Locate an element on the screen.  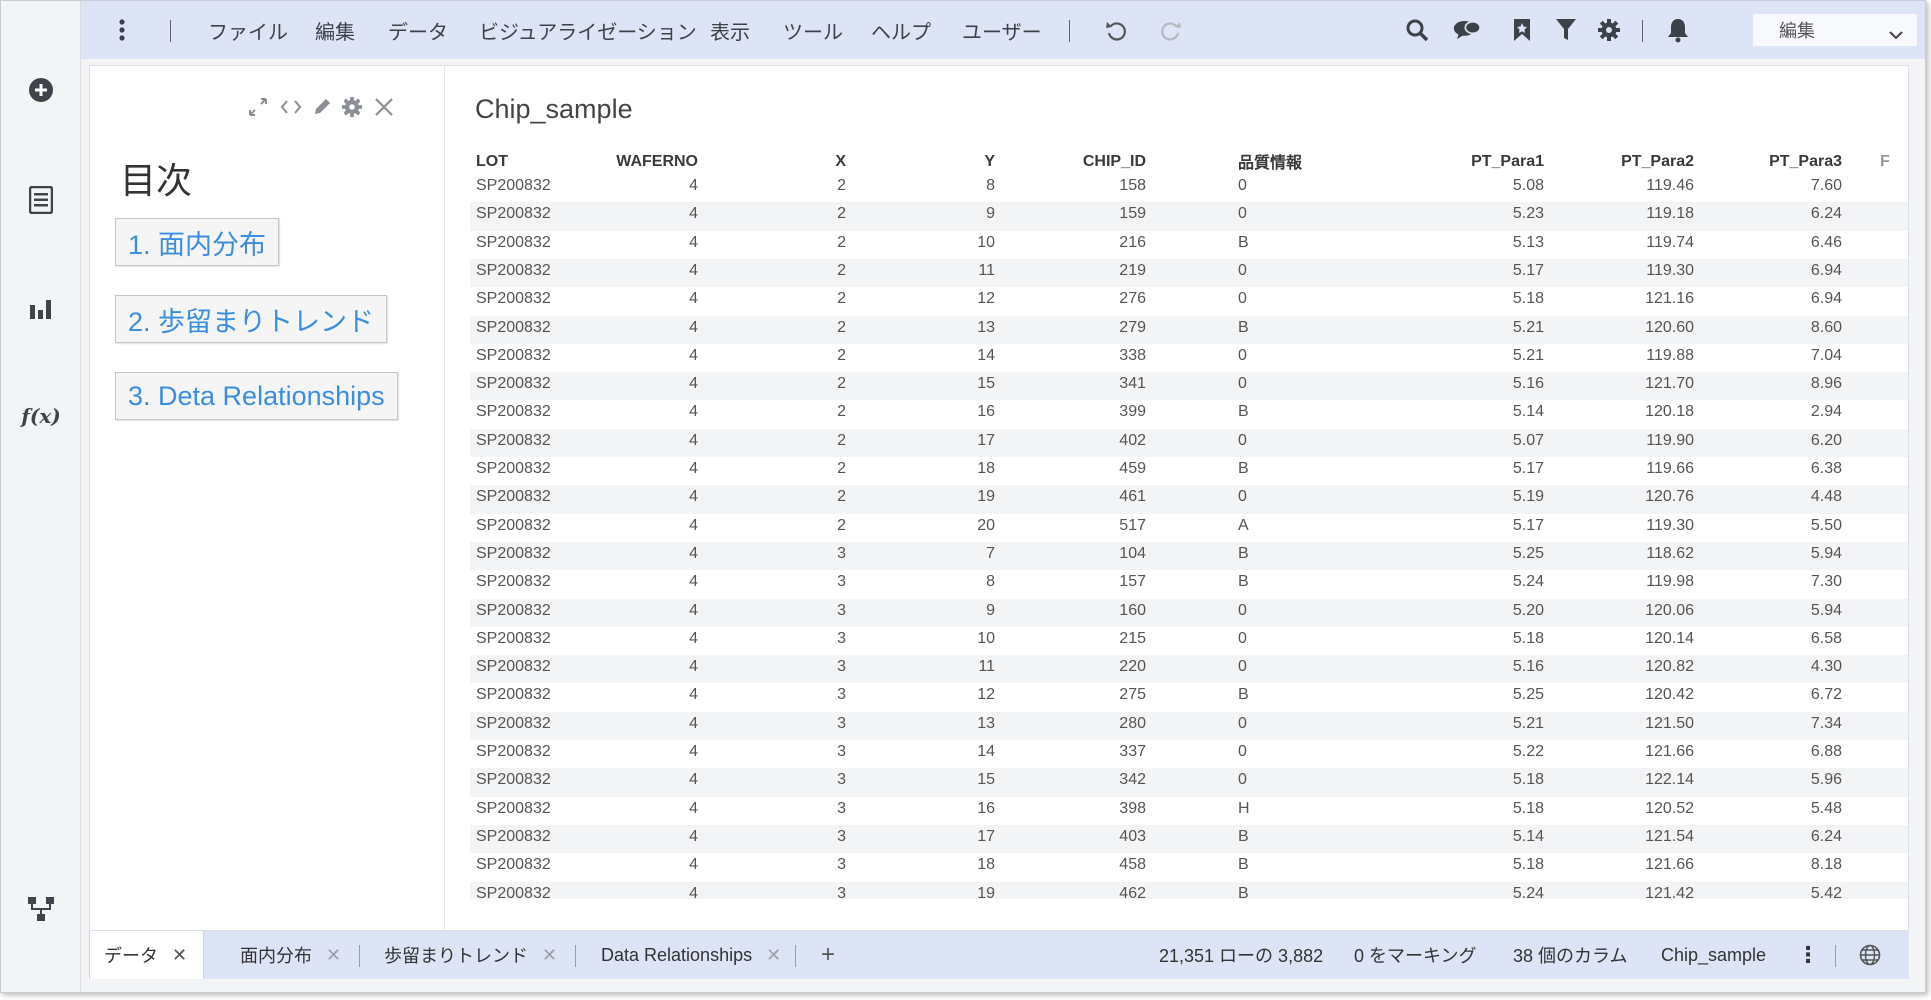
close-icon is located at coordinates (384, 107).